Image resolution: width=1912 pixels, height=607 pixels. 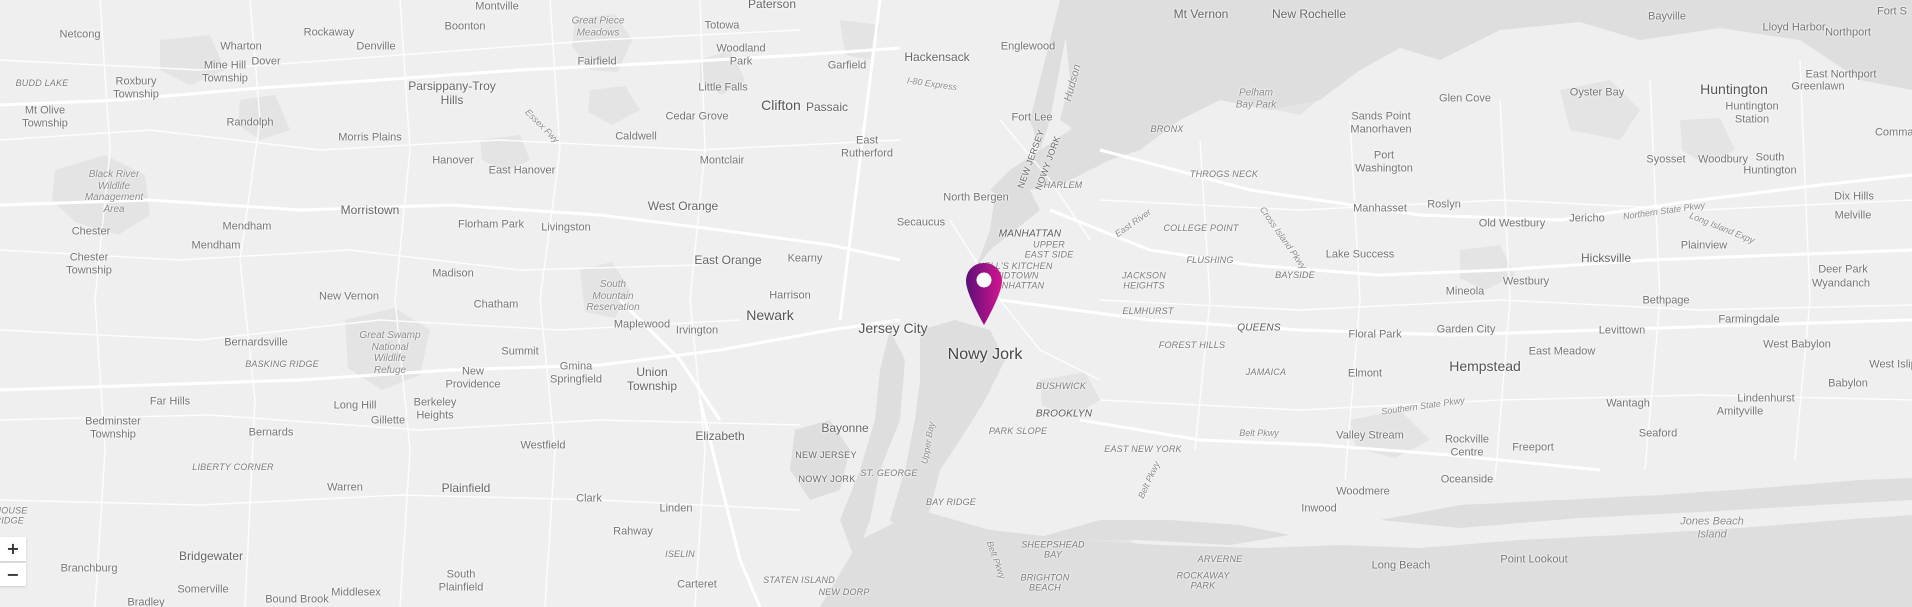 What do you see at coordinates (1192, 344) in the screenshot?
I see `map-label-forest-hills: FOREST HILLS` at bounding box center [1192, 344].